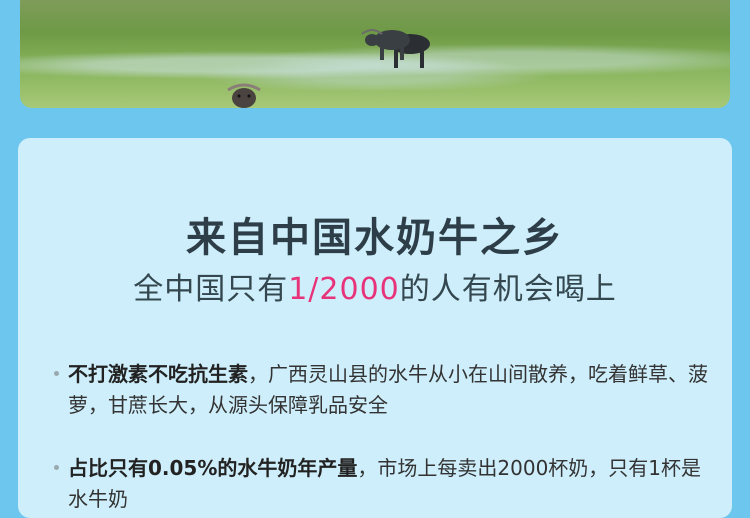 The width and height of the screenshot is (750, 518). Describe the element at coordinates (344, 289) in the screenshot. I see `subtitle-highlight: 1/2000` at that location.